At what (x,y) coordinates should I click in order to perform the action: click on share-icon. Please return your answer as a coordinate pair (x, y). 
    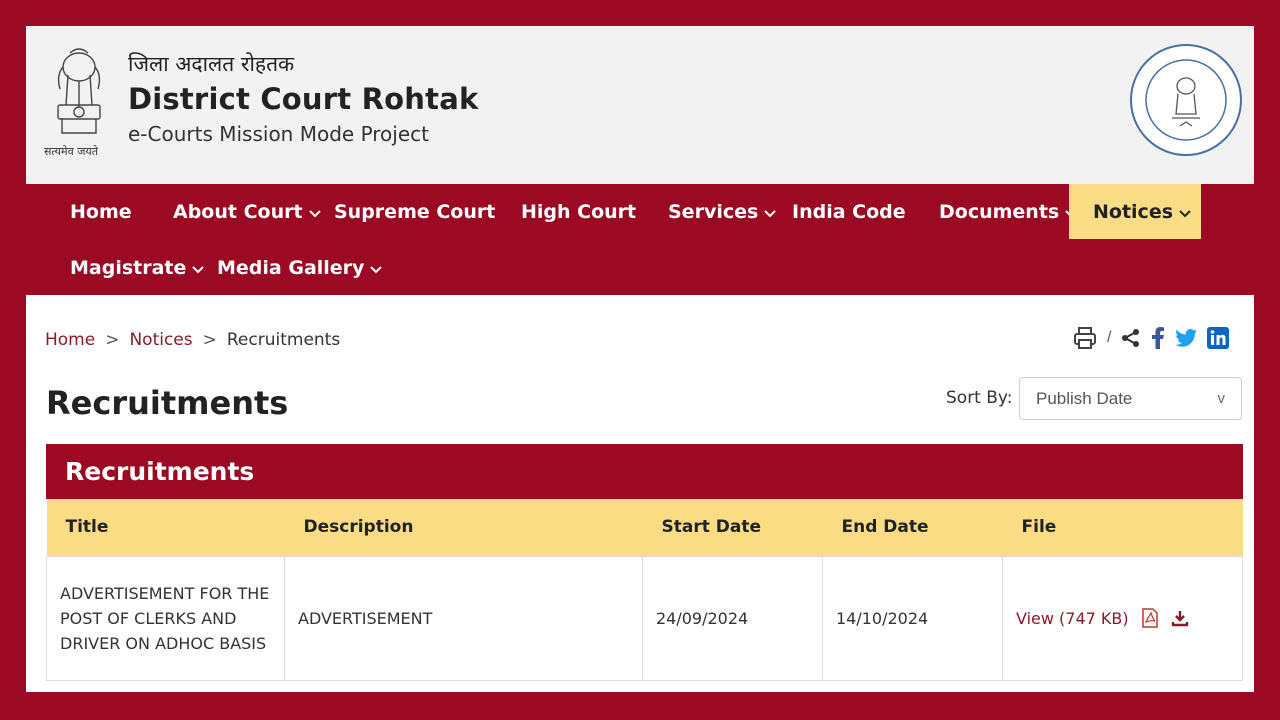
    Looking at the image, I should click on (1131, 338).